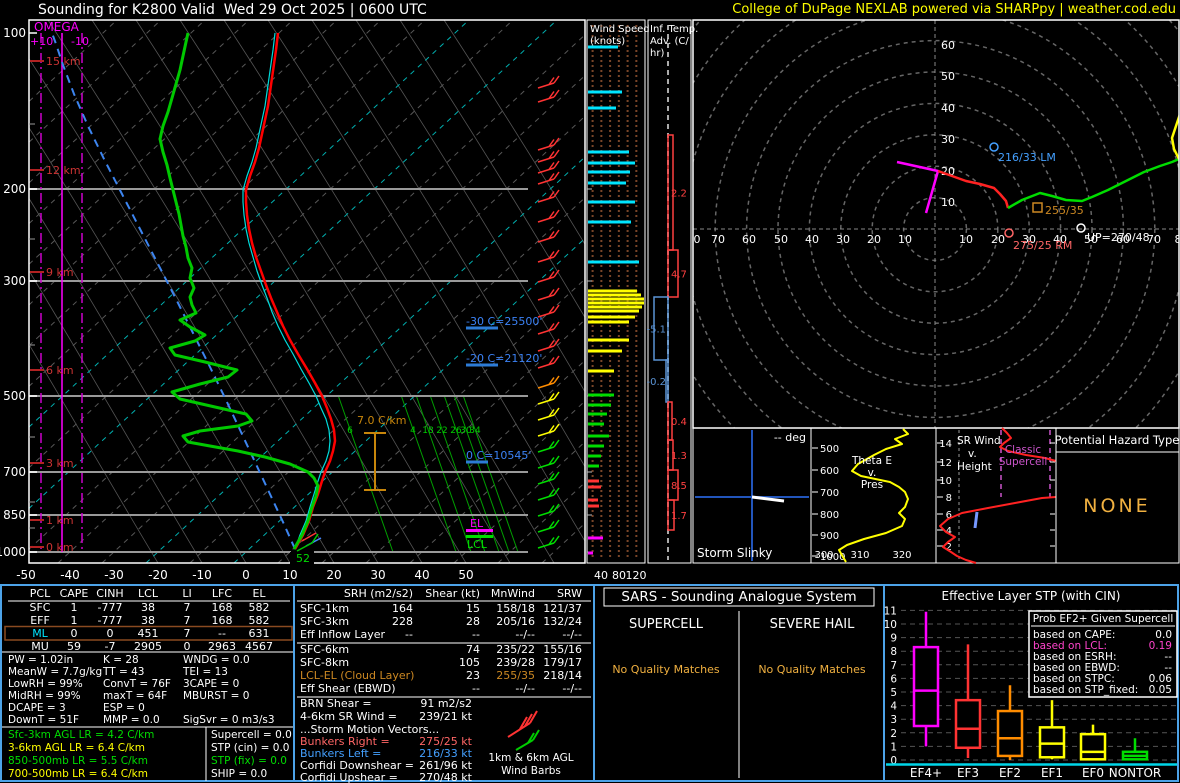  Describe the element at coordinates (679, 275) in the screenshot. I see `advection-value: 4.7` at that location.